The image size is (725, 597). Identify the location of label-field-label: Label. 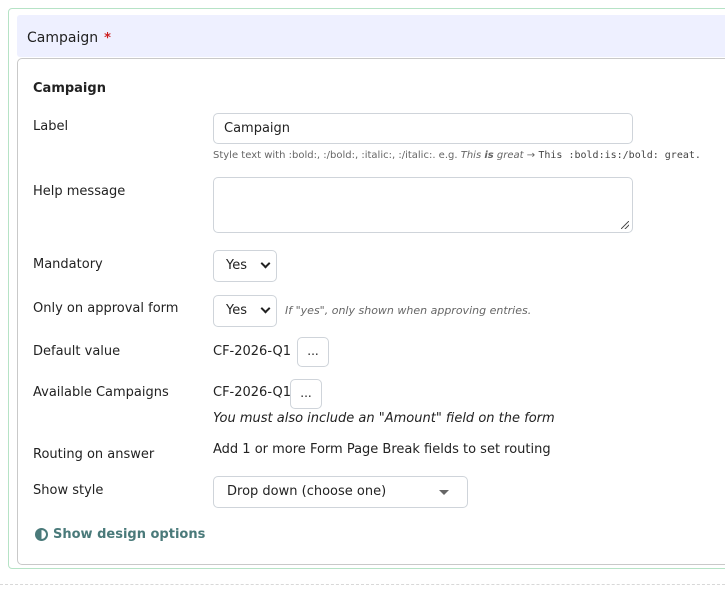
(51, 126).